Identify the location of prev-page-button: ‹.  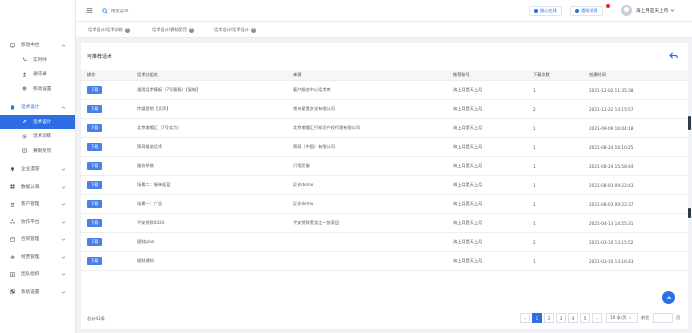
(525, 318).